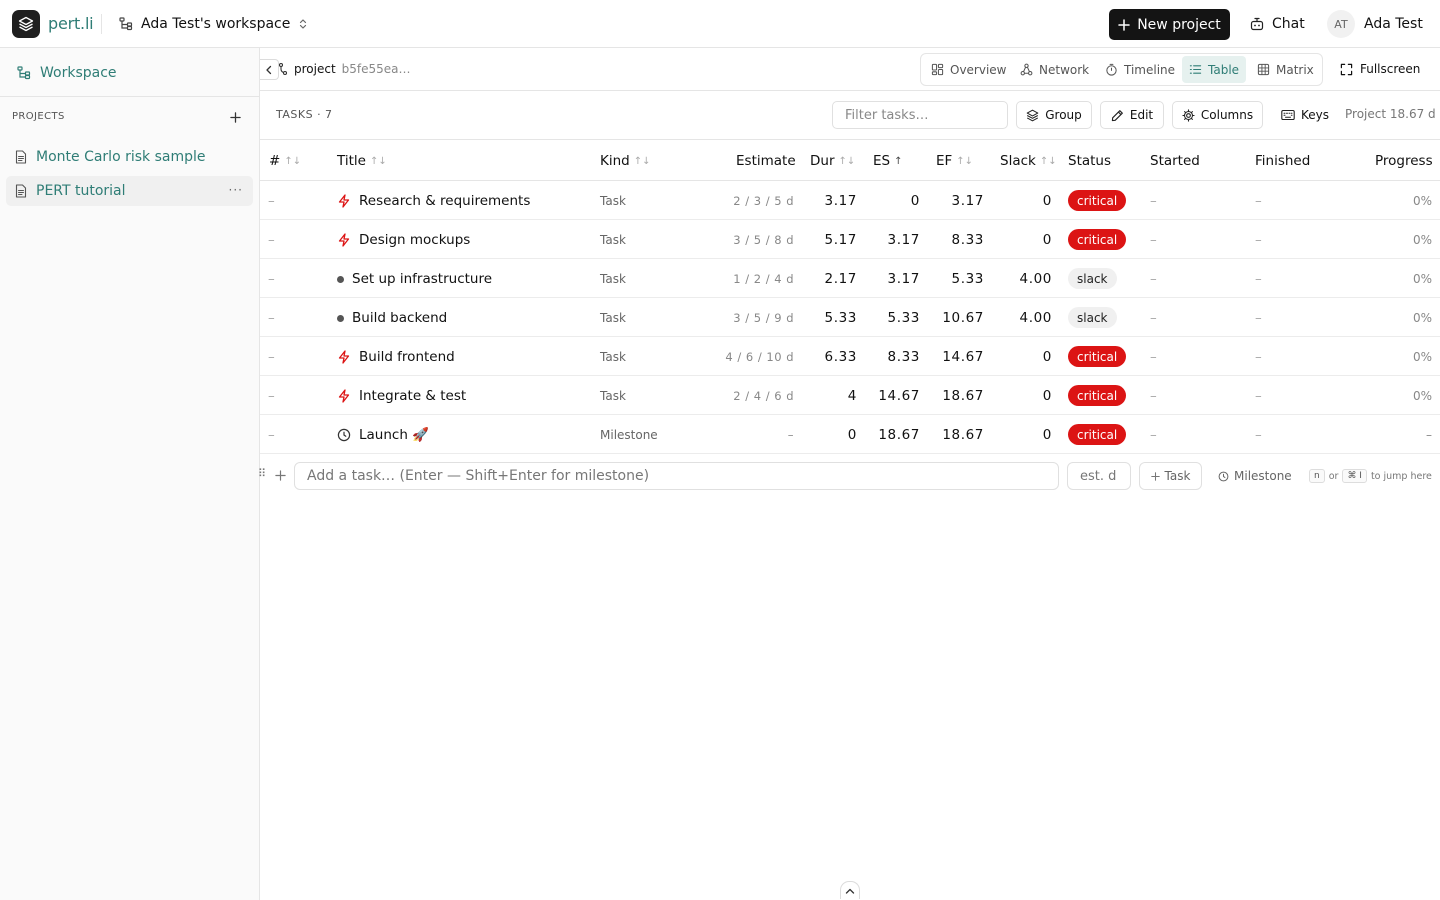 The image size is (1440, 900). Describe the element at coordinates (1028, 161) in the screenshot. I see `column-header-slack: Slack ↑↓` at that location.